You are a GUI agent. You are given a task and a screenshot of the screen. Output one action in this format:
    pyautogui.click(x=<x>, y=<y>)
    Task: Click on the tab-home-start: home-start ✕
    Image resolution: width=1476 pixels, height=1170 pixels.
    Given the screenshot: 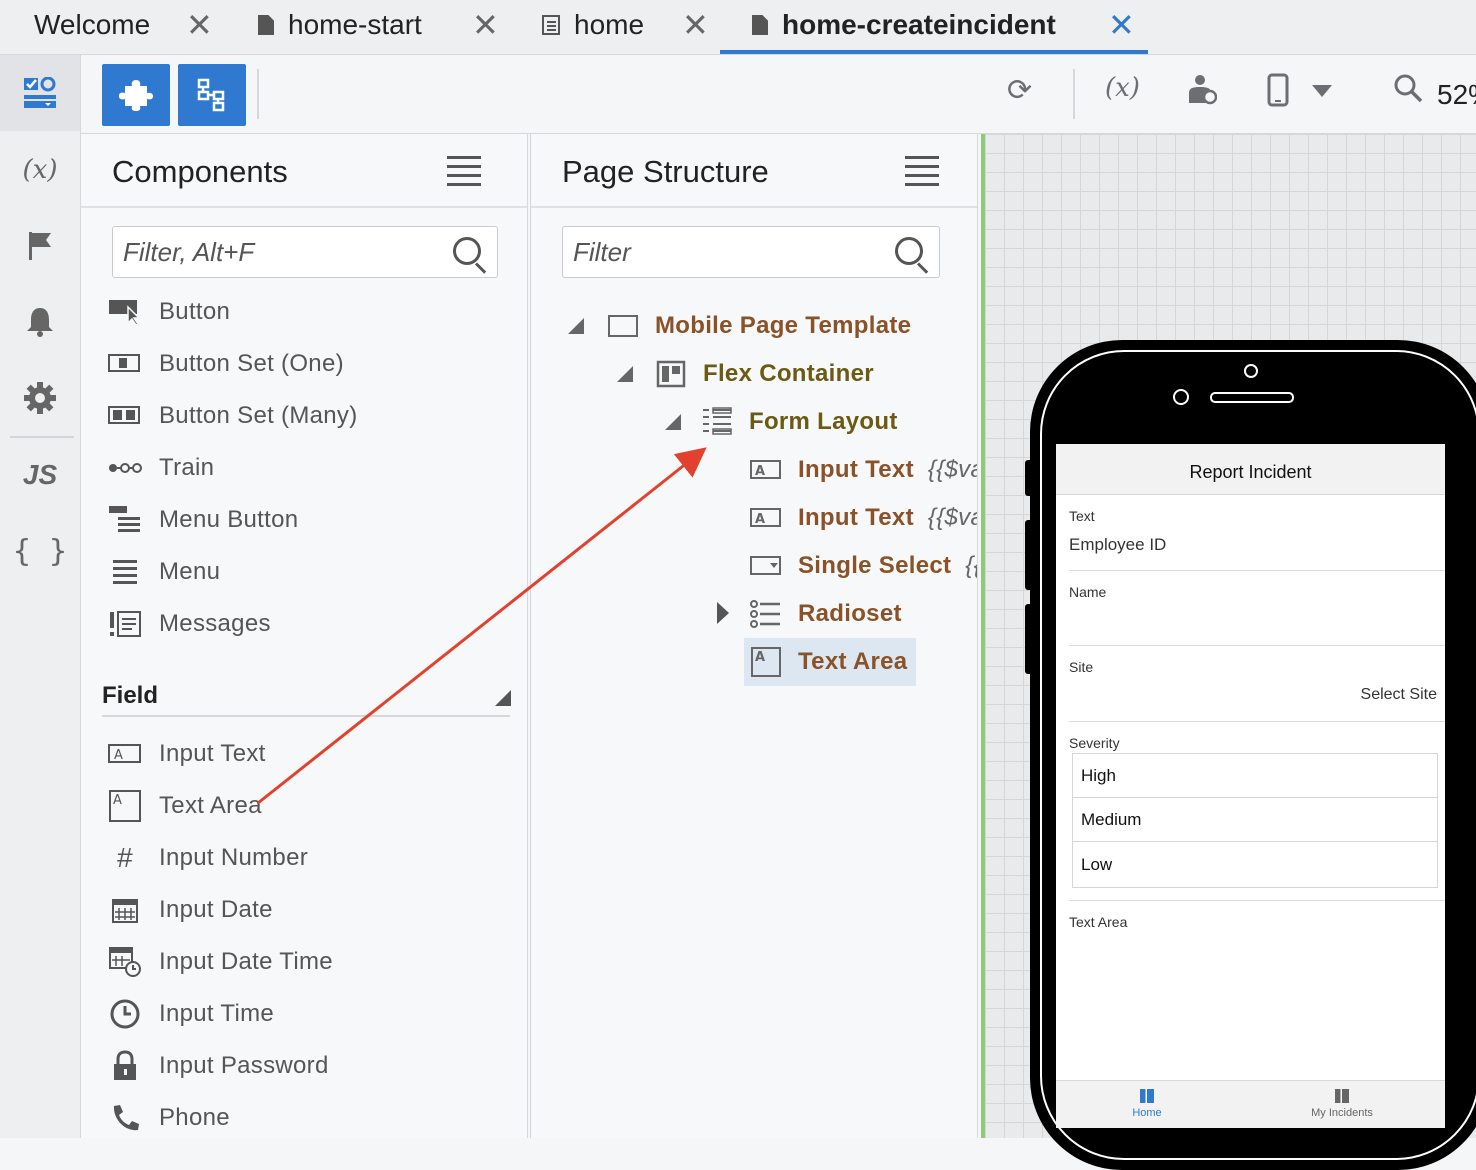 What is the action you would take?
    pyautogui.click(x=378, y=25)
    